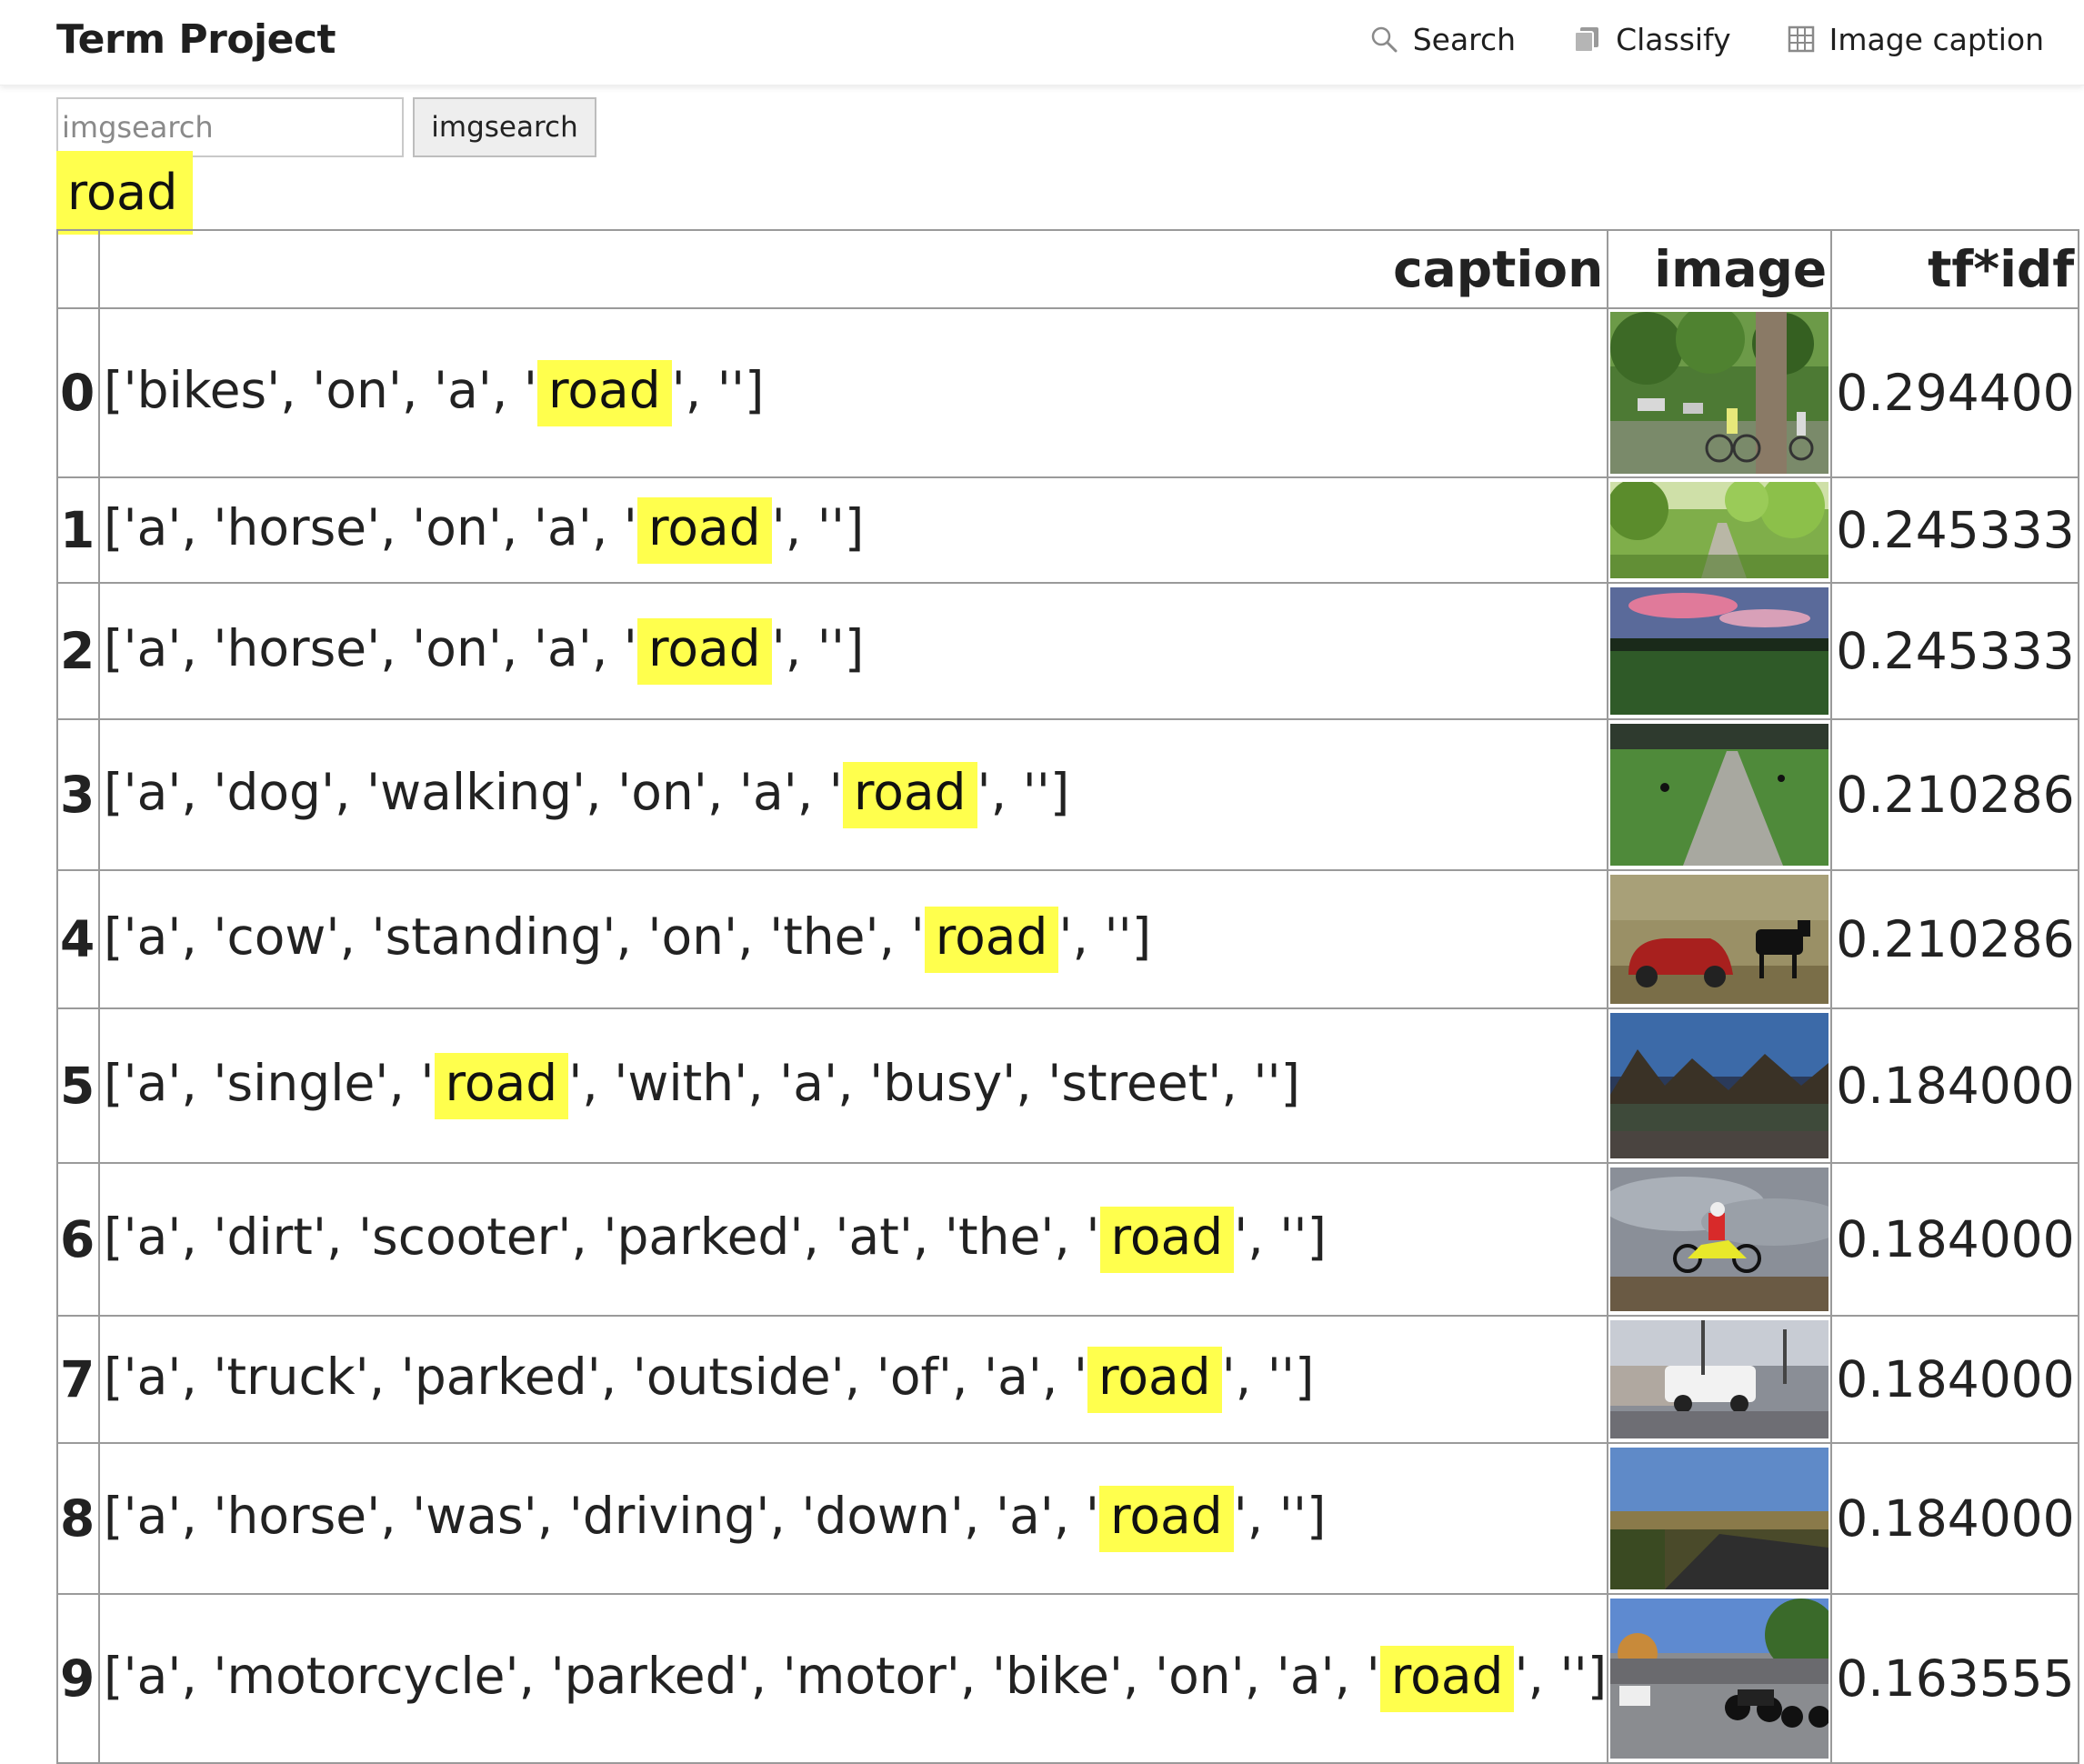 This screenshot has width=2084, height=1764. Describe the element at coordinates (78, 794) in the screenshot. I see `row-index: 3` at that location.